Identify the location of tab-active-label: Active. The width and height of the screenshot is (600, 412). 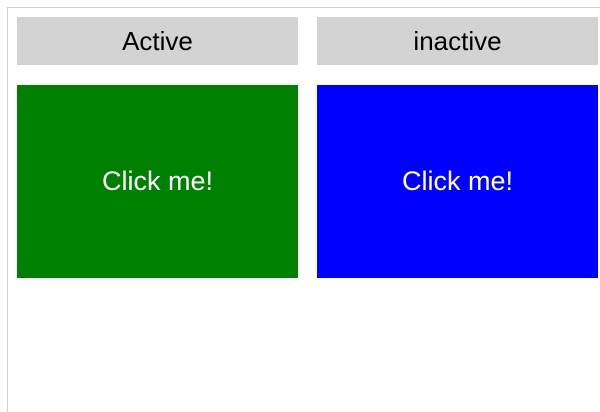
(157, 41).